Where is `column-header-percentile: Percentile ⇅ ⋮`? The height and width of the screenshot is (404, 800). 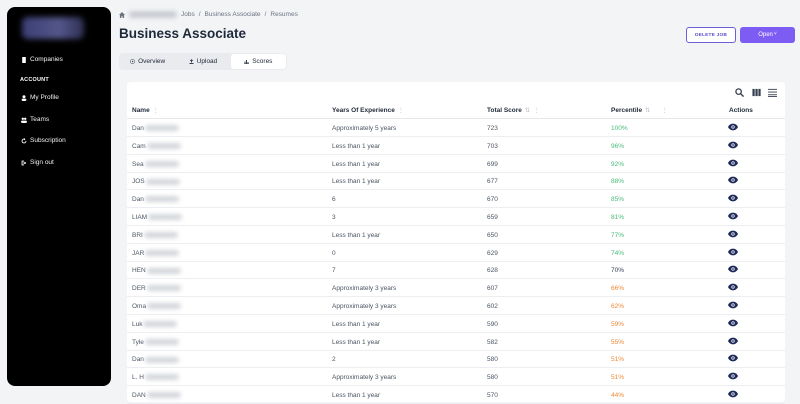 column-header-percentile: Percentile ⇅ ⋮ is located at coordinates (639, 110).